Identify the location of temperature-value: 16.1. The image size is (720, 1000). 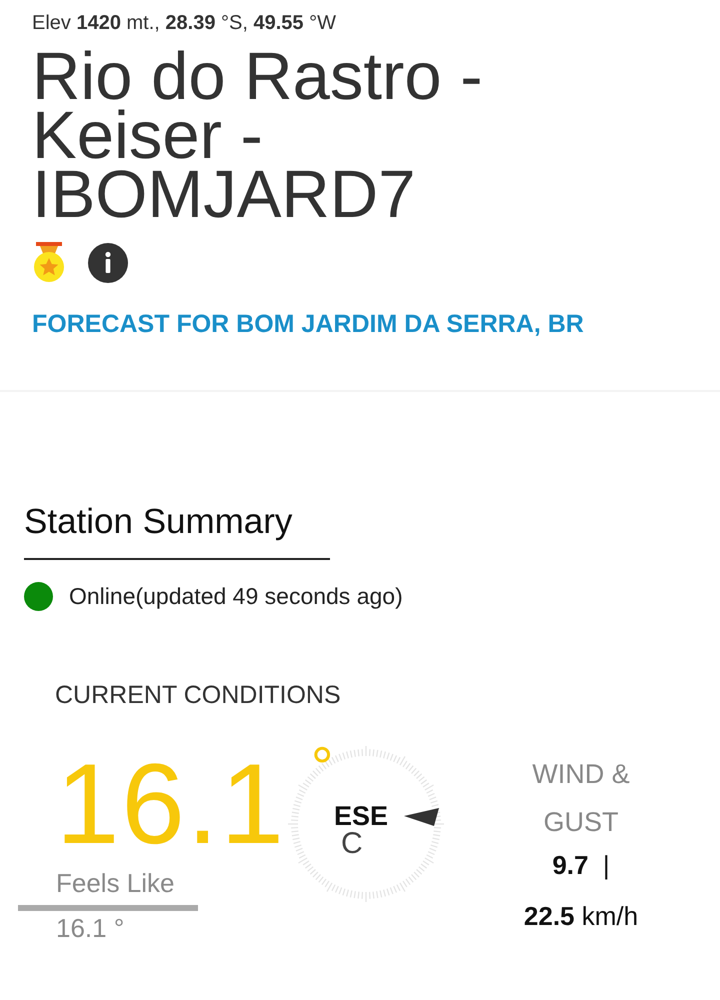
(171, 805).